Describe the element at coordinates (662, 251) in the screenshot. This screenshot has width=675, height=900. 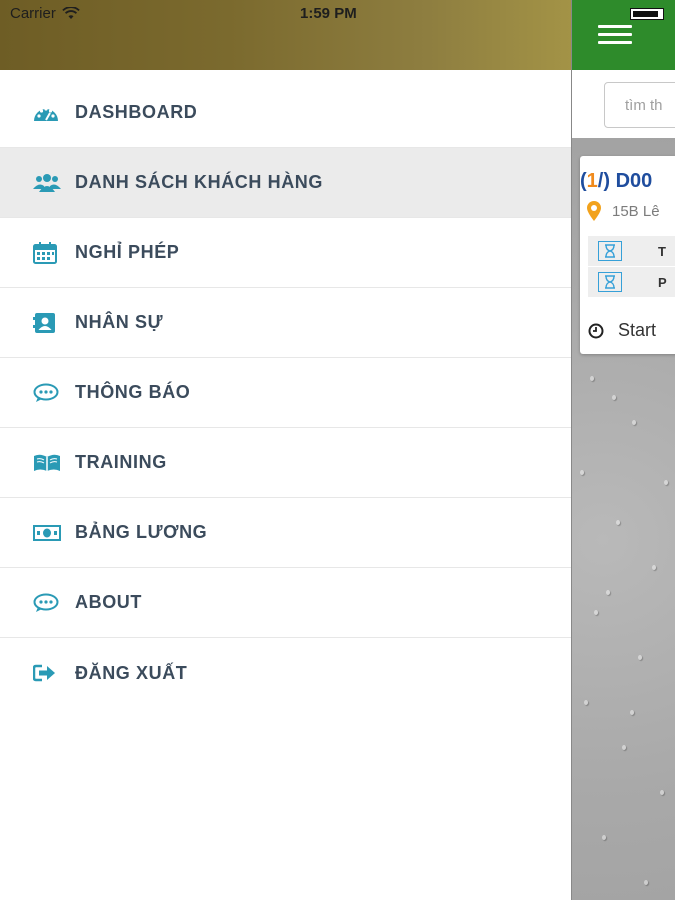
I see `card-row-label: T` at that location.